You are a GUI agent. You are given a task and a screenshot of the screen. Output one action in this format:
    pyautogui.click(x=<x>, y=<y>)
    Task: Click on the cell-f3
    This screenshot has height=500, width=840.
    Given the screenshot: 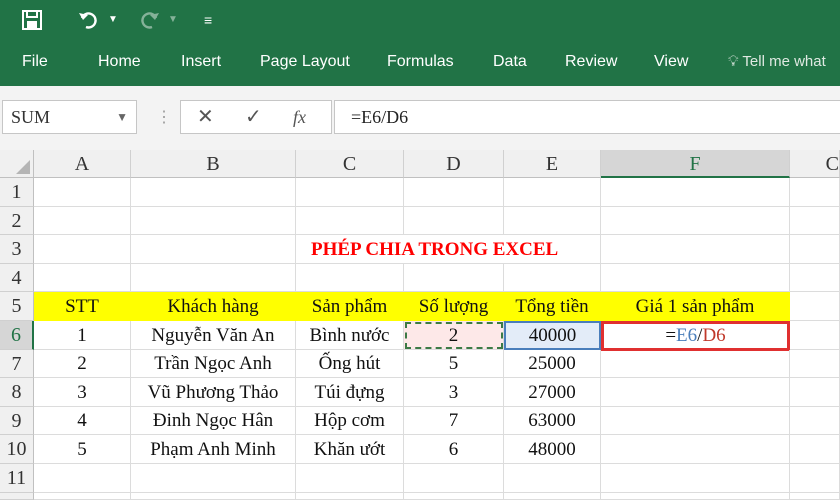 What is the action you would take?
    pyautogui.click(x=695, y=249)
    